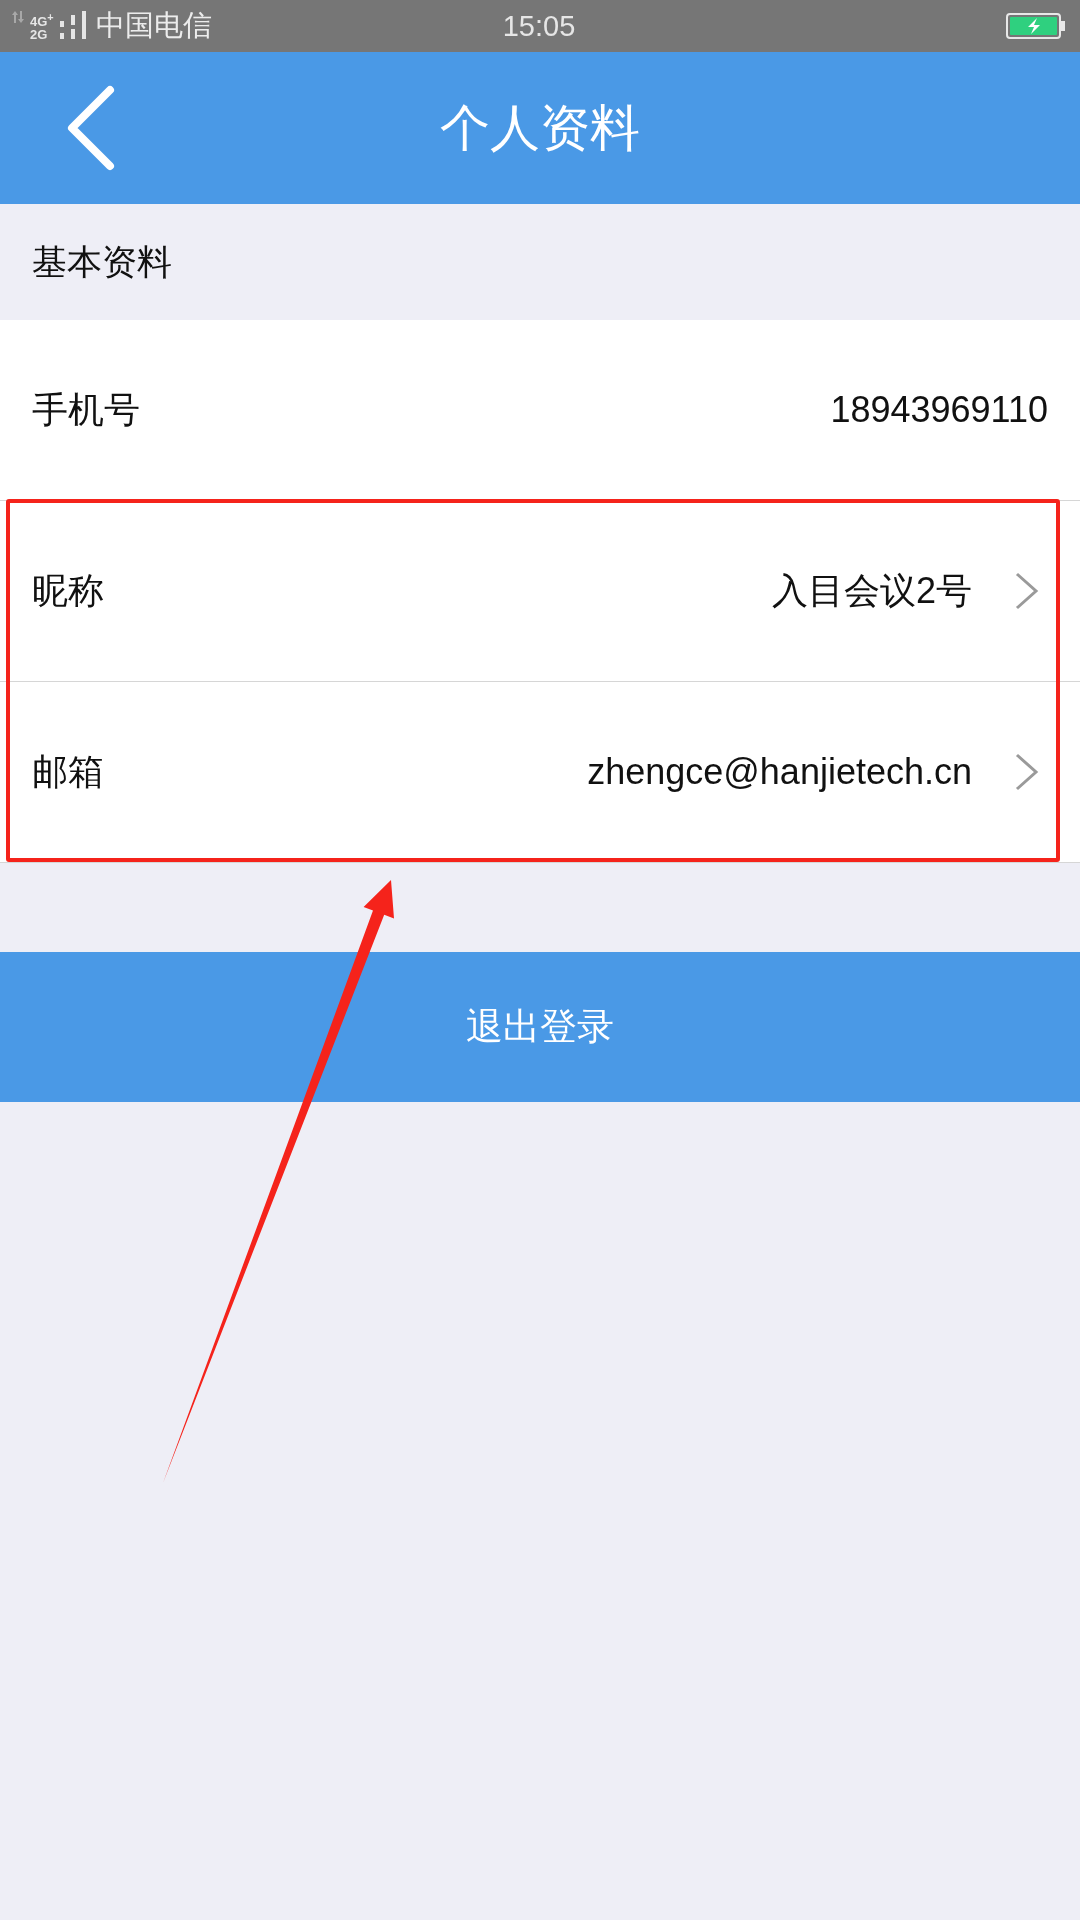 This screenshot has height=1920, width=1080. Describe the element at coordinates (153, 25) in the screenshot. I see `carrier-name: 中国电信` at that location.